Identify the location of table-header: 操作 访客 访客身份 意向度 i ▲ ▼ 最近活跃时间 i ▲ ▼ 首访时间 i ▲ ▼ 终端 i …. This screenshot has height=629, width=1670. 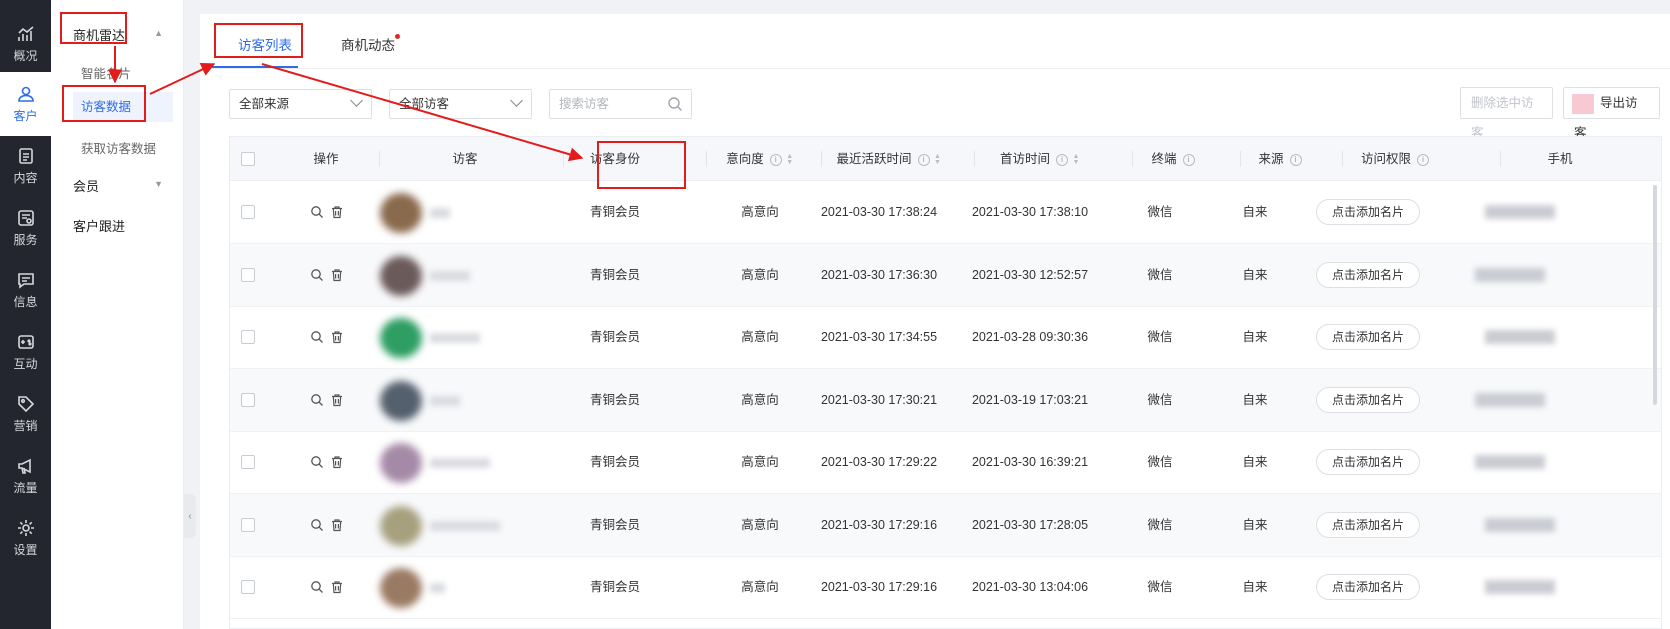
(945, 159).